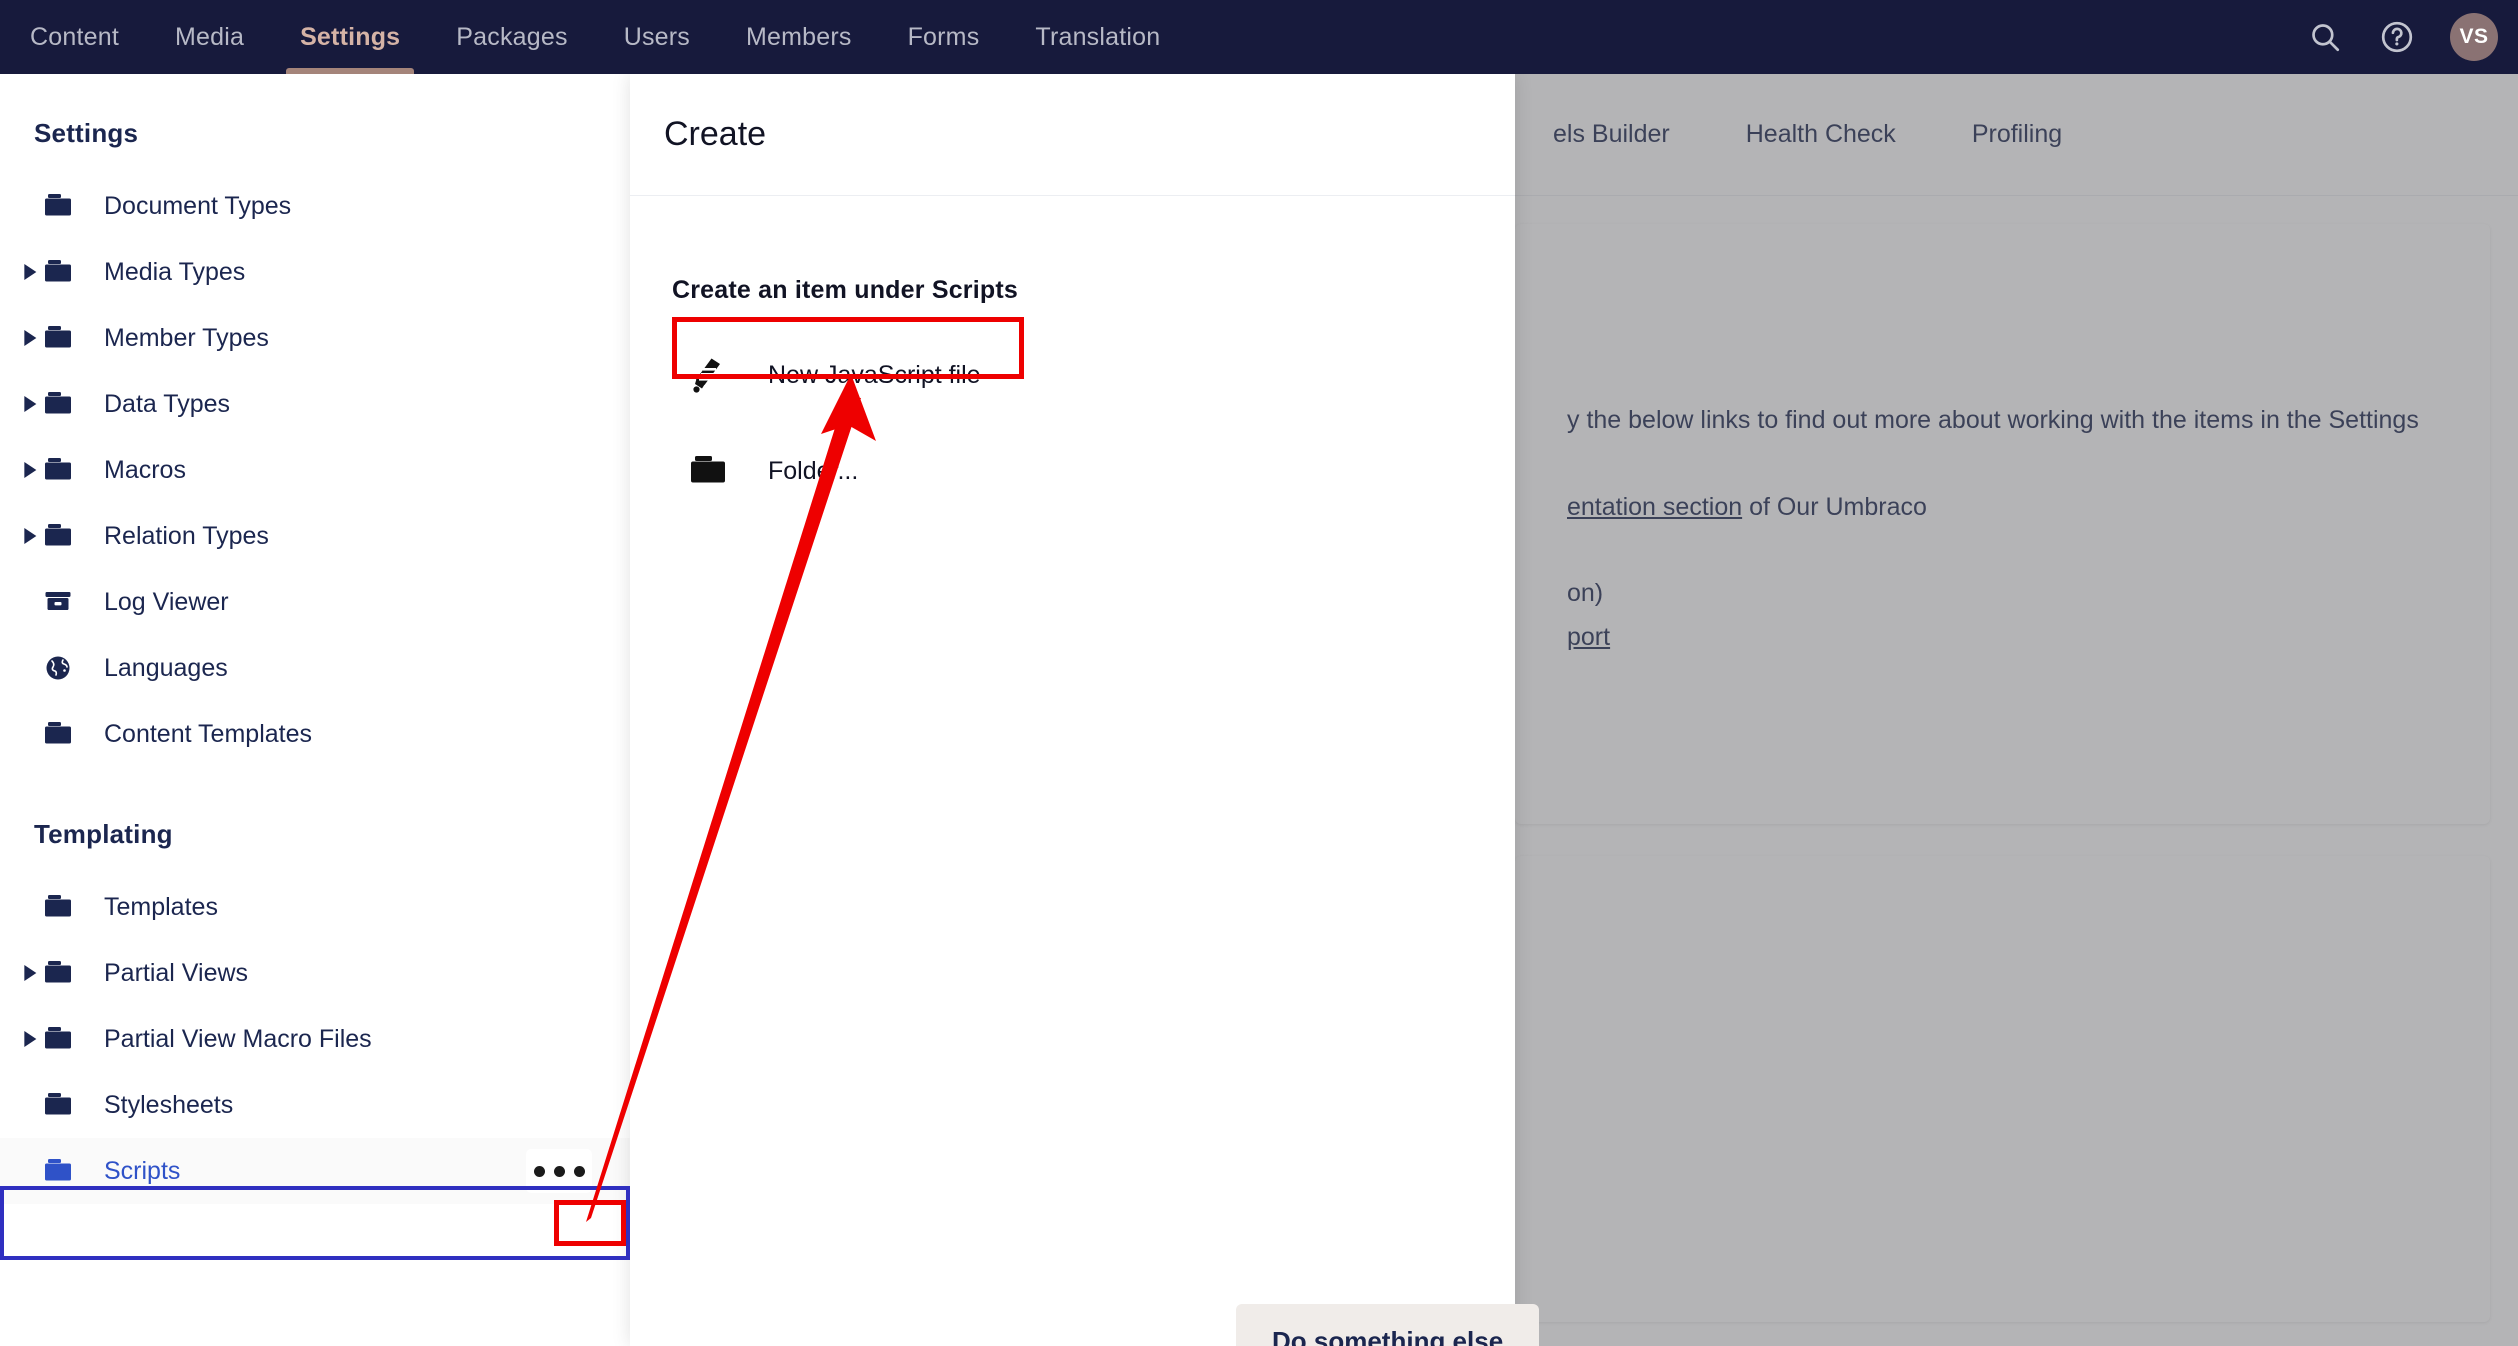 The width and height of the screenshot is (2518, 1346). I want to click on sidebar-item-languages: Languages, so click(315, 668).